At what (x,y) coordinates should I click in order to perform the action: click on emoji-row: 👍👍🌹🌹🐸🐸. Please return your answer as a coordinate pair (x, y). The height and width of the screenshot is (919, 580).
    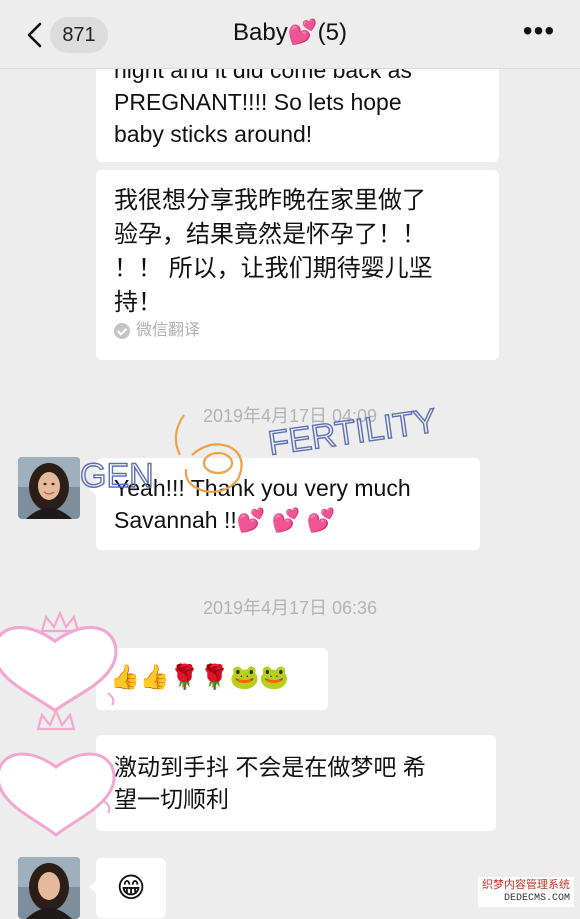
    Looking at the image, I should click on (212, 678).